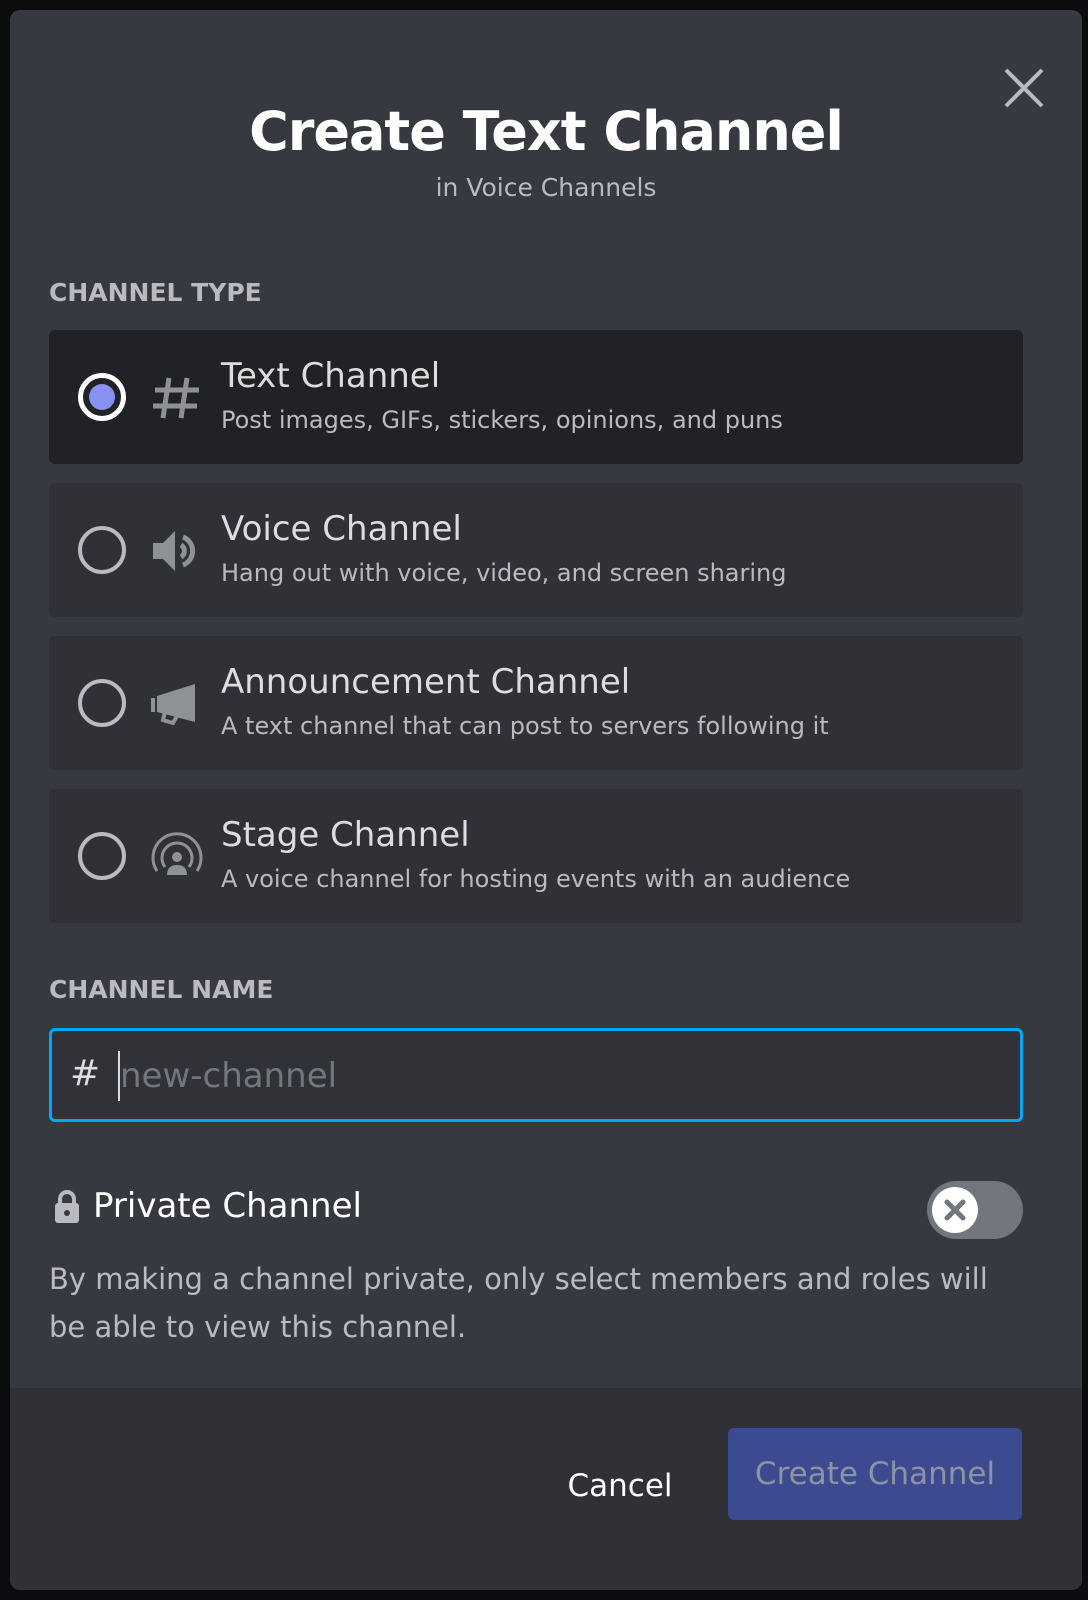 The height and width of the screenshot is (1600, 1088). I want to click on private-channel-label: Private Channel, so click(227, 1206).